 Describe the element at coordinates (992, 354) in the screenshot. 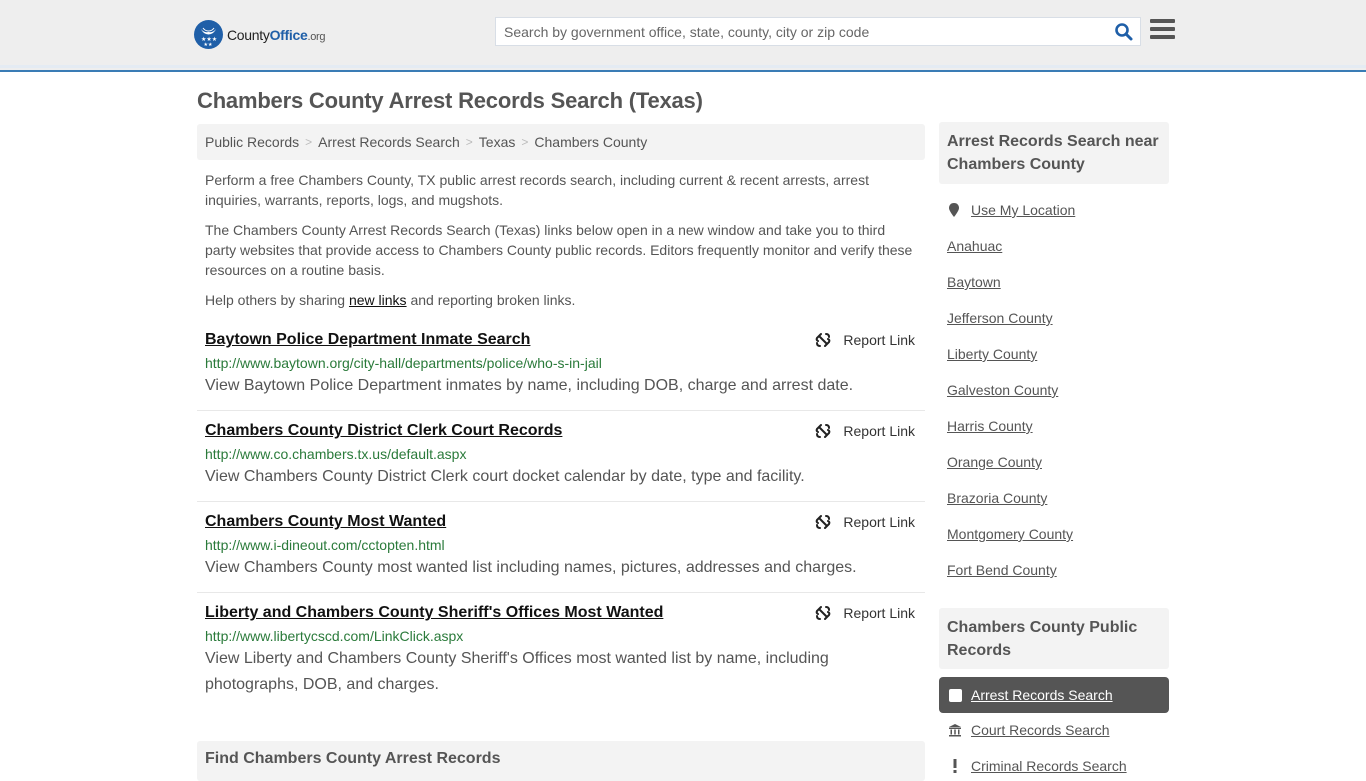

I see `nearby-link-liberty-county: Liberty County` at that location.